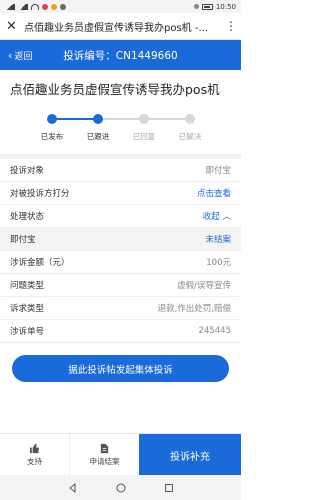  What do you see at coordinates (169, 488) in the screenshot?
I see `nav-recents-icon` at bounding box center [169, 488].